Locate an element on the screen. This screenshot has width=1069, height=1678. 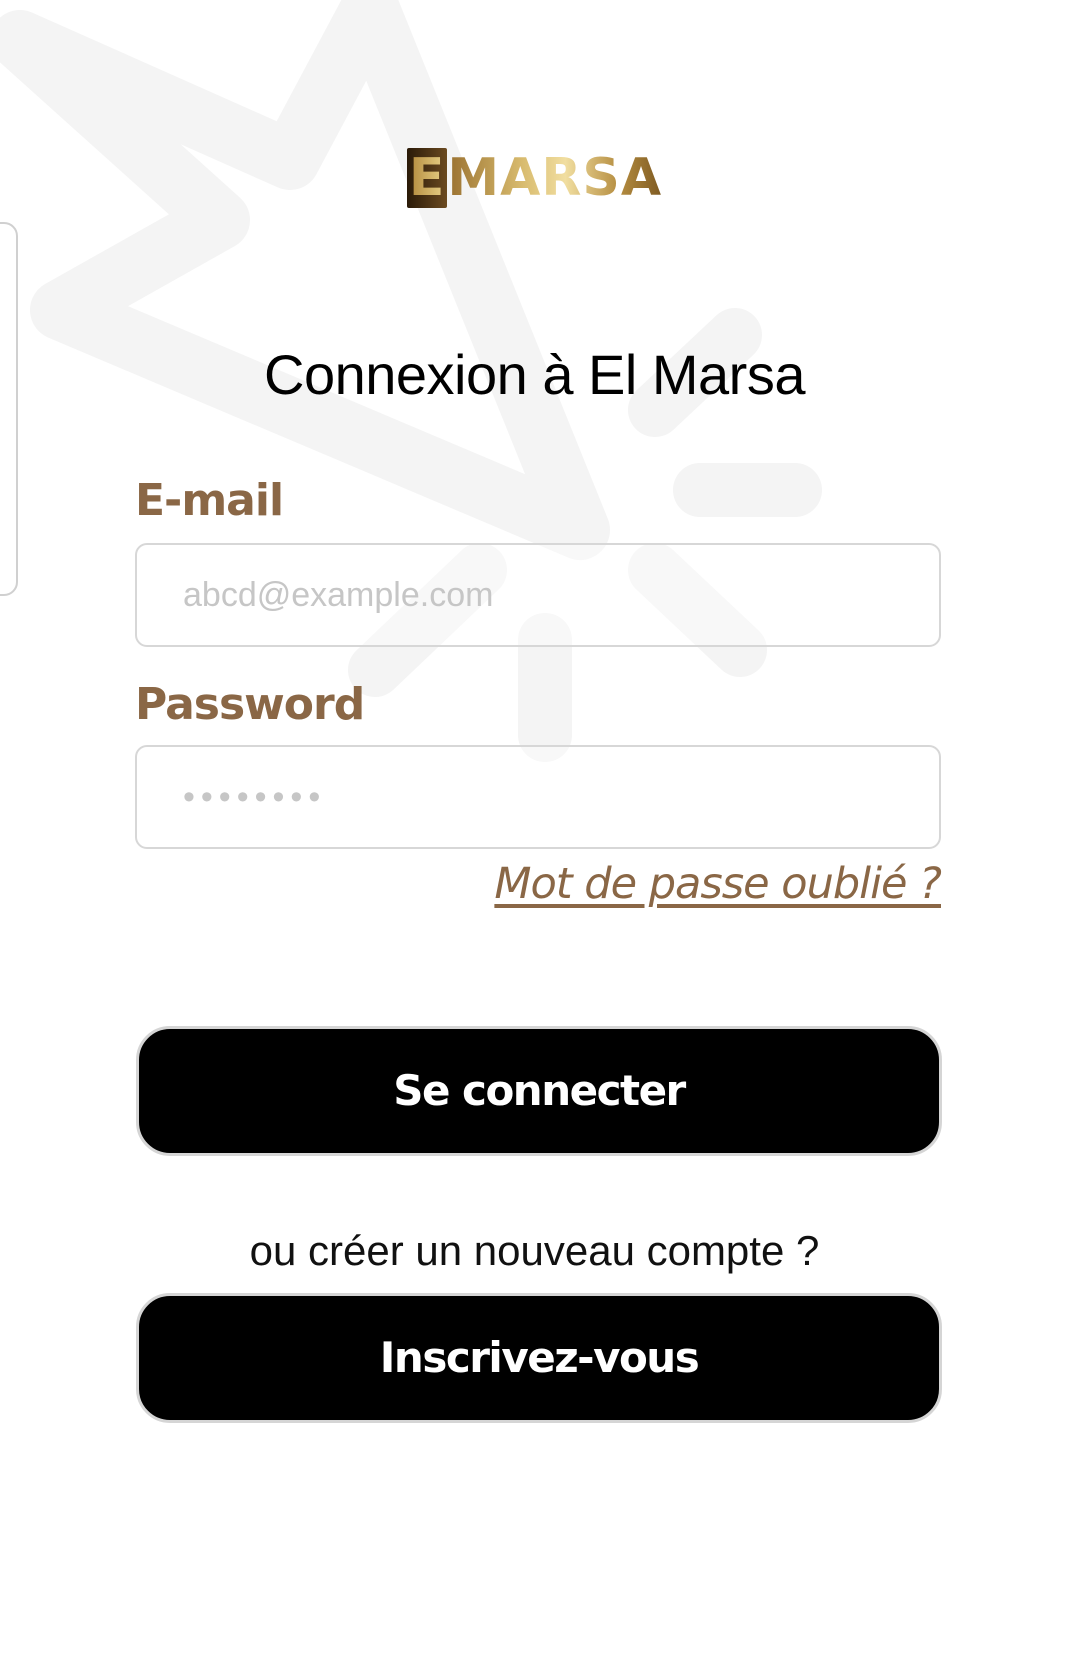
page-title: Connexion à El Marsa is located at coordinates (534, 374).